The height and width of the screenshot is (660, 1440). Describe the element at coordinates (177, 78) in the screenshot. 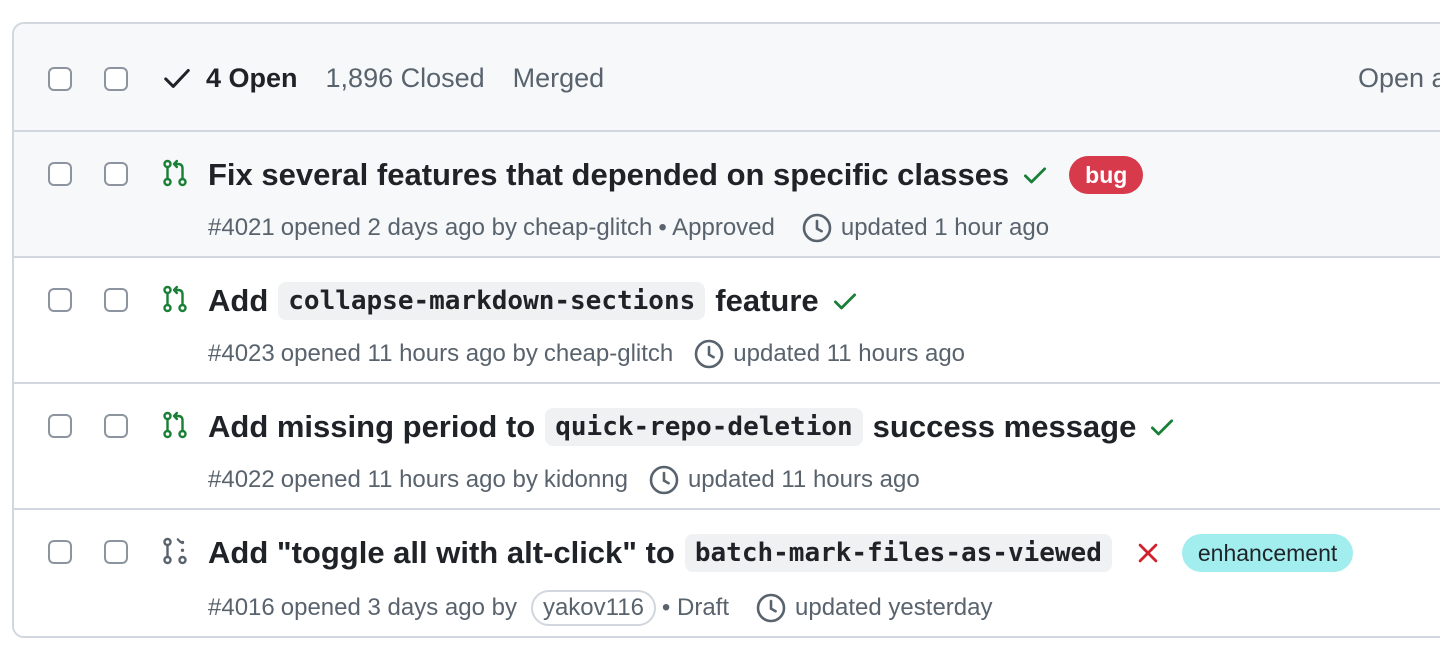

I see `check-icon` at that location.